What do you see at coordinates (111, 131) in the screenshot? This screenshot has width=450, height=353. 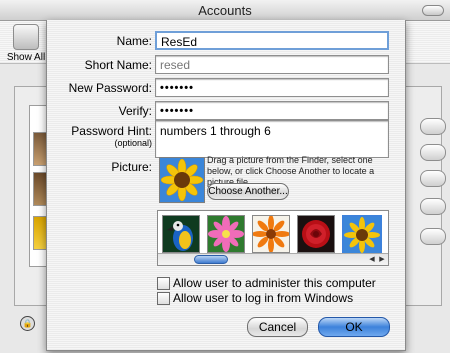 I see `password-hint-label: Password Hint:` at bounding box center [111, 131].